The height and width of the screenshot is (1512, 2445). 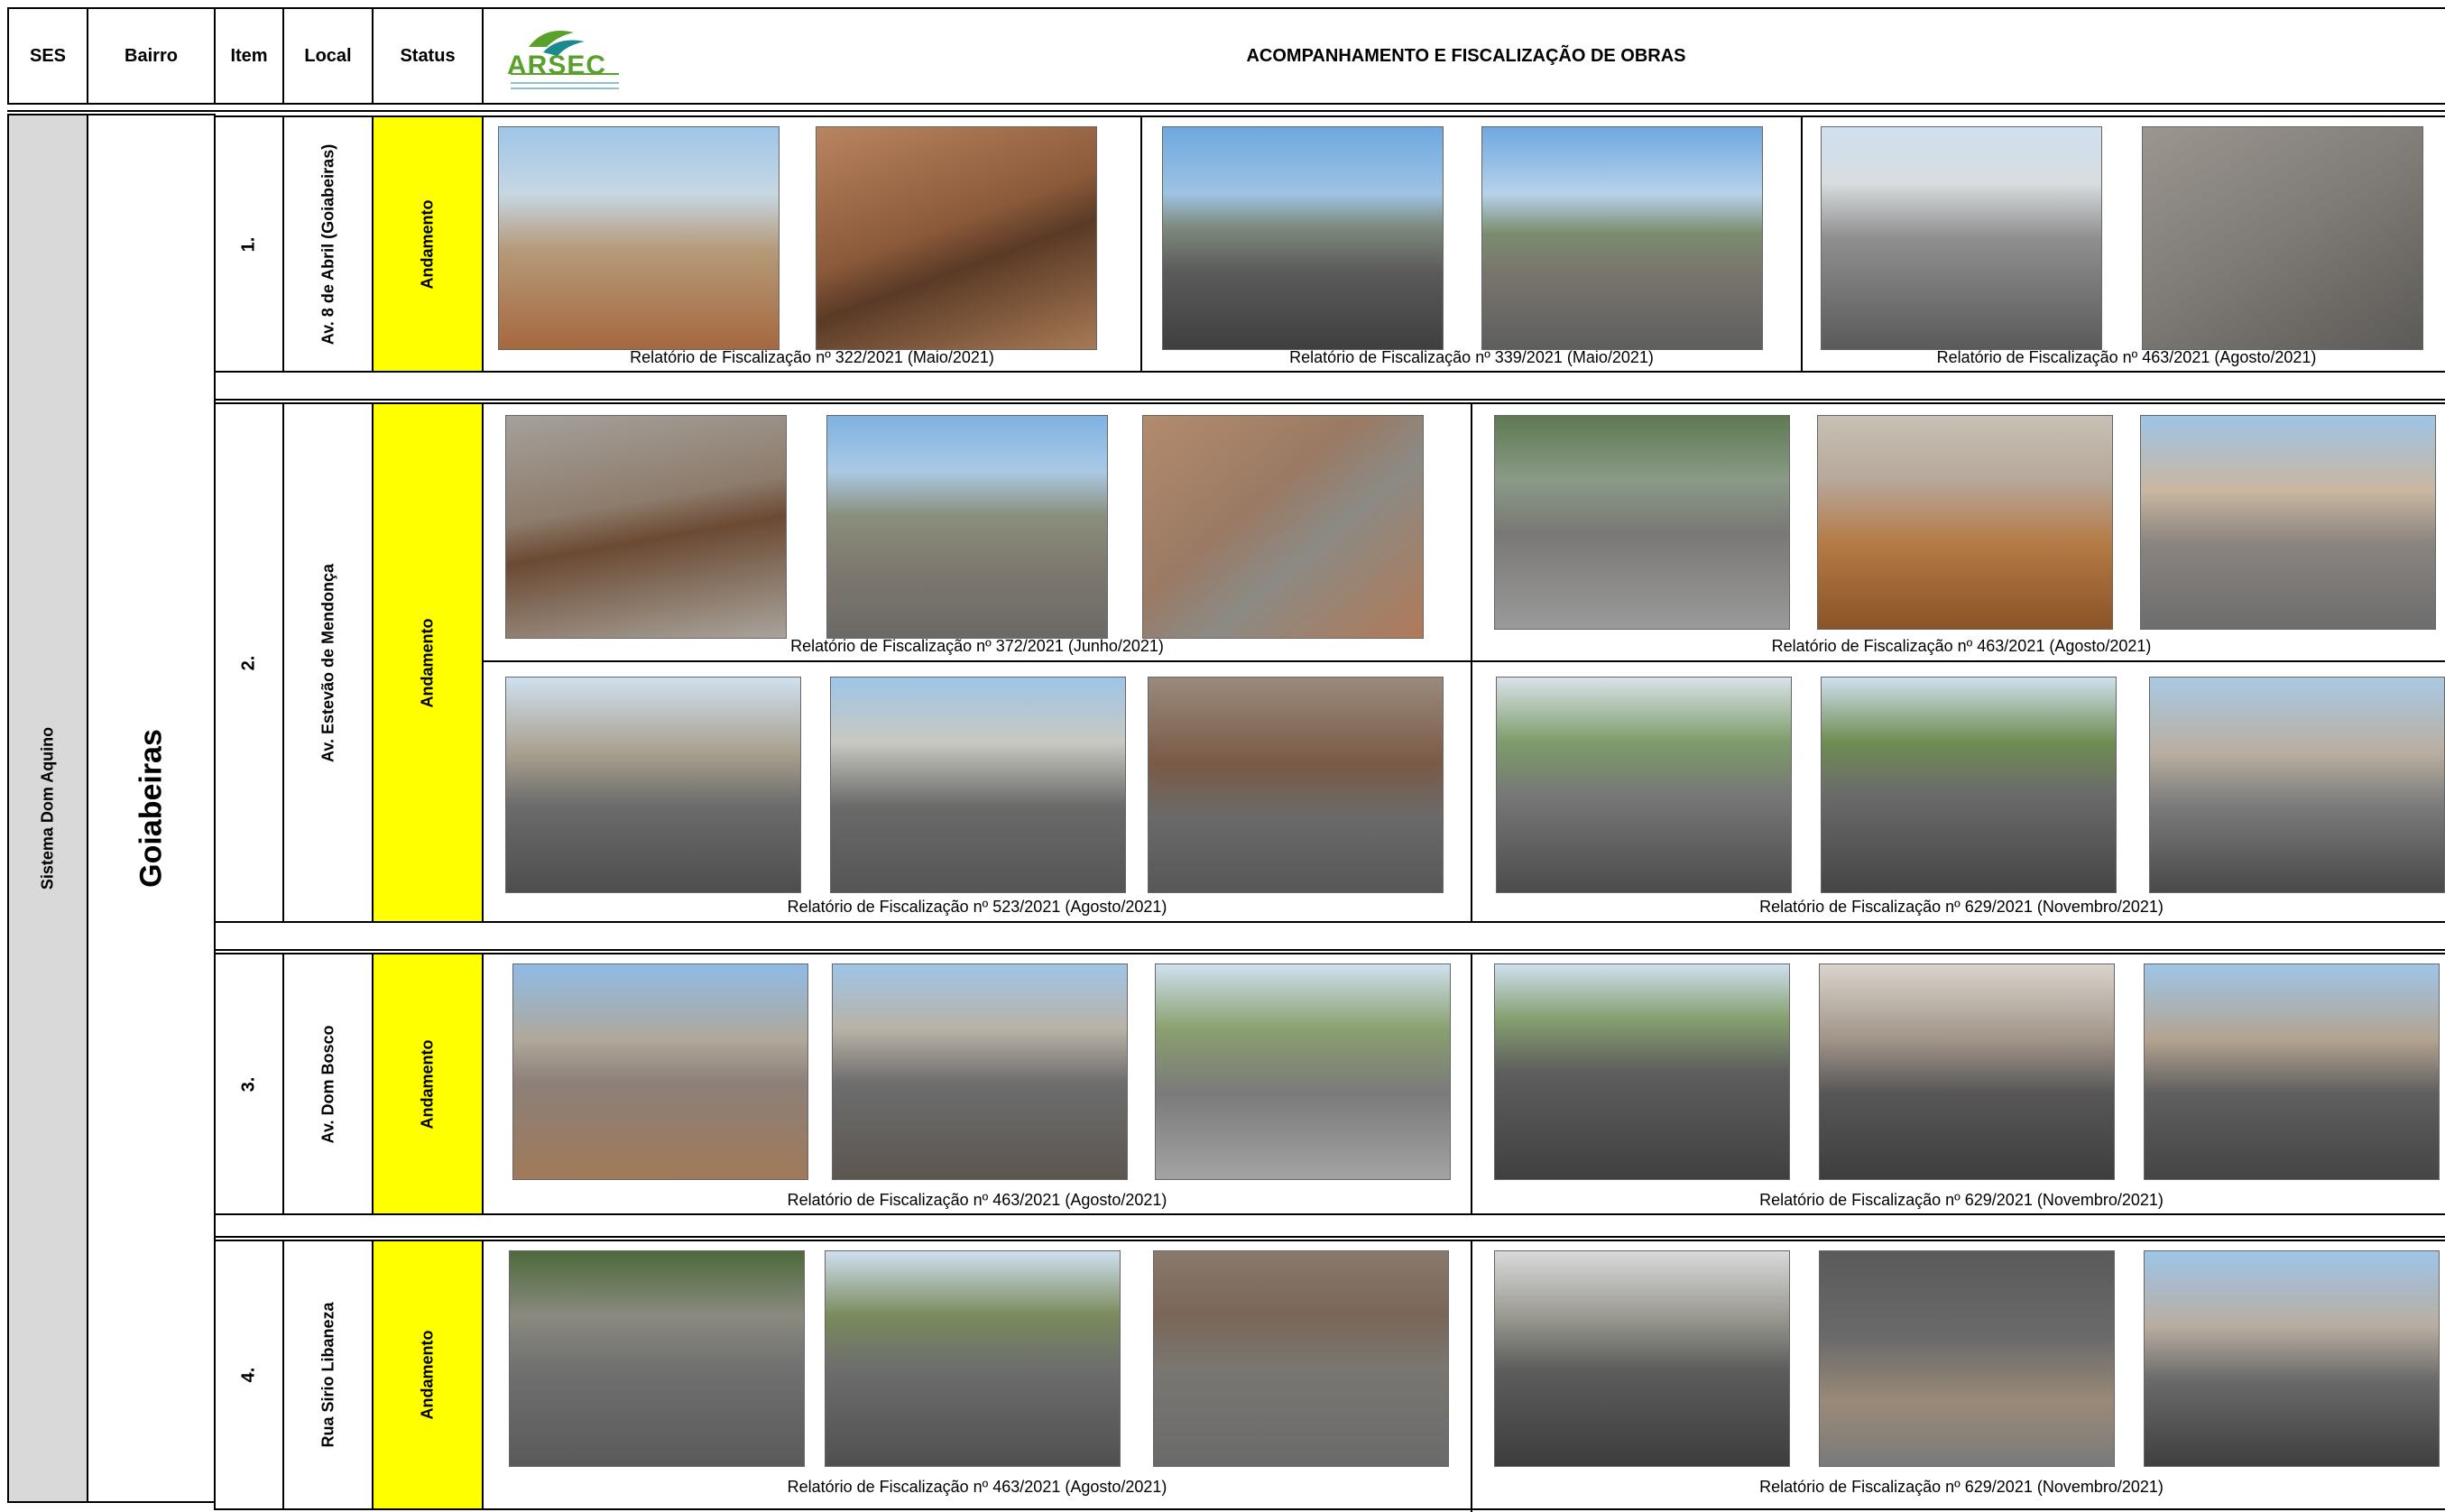 I want to click on row3-item-number: 3., so click(x=248, y=1084).